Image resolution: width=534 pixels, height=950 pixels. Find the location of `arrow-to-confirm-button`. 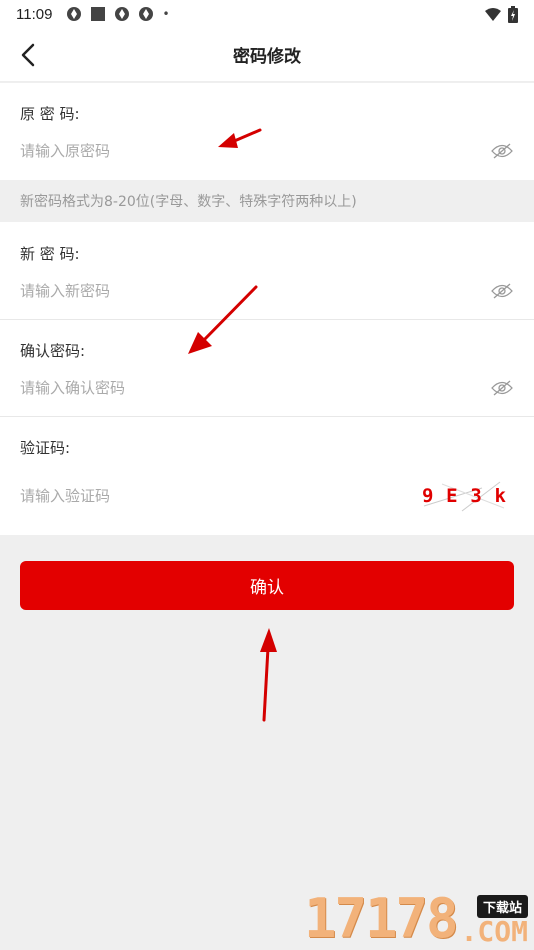

arrow-to-confirm-button is located at coordinates (268, 675).